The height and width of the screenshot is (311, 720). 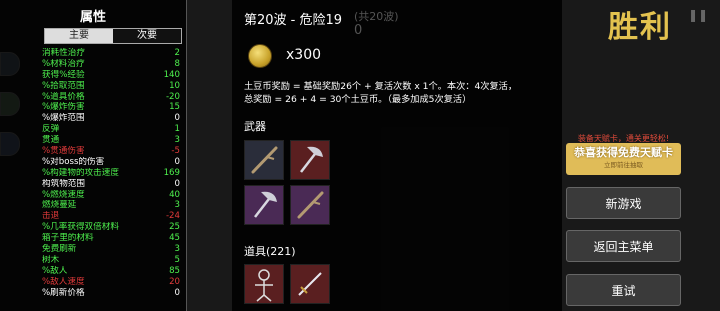 I want to click on retry-button: 重试, so click(x=623, y=290).